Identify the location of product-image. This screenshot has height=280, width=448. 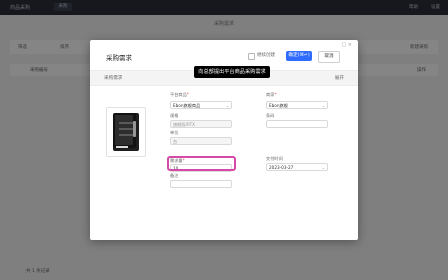
(126, 132).